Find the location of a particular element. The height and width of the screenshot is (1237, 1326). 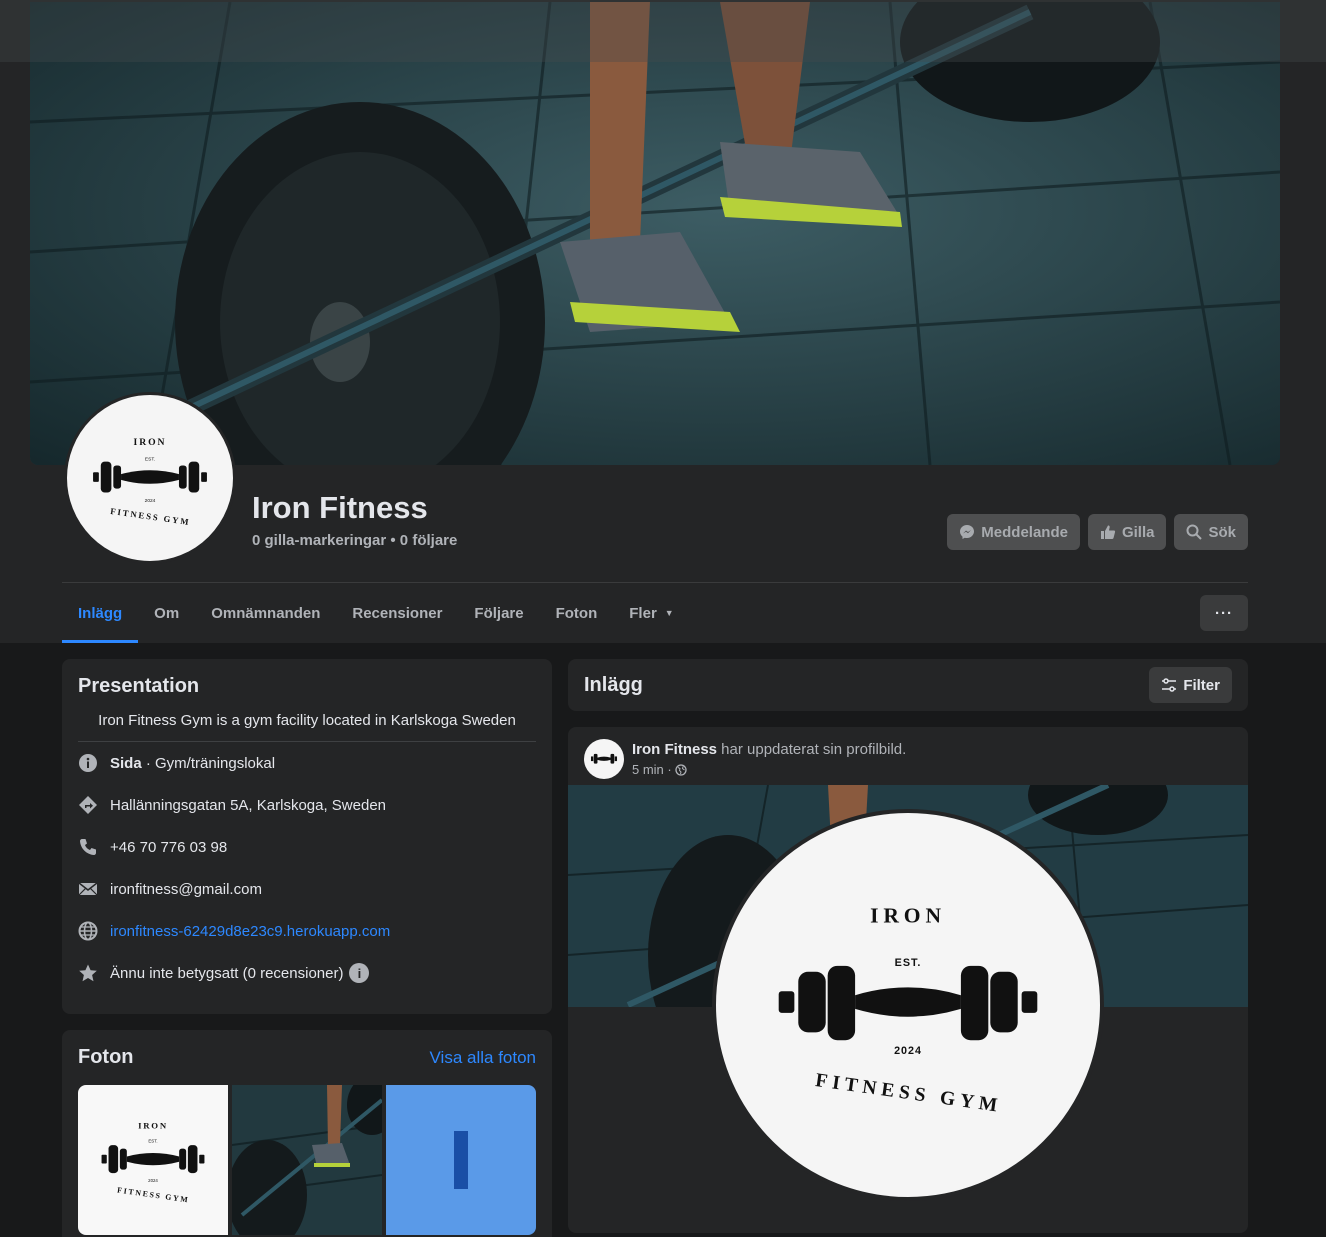

top-navigation-bar is located at coordinates (663, 31).